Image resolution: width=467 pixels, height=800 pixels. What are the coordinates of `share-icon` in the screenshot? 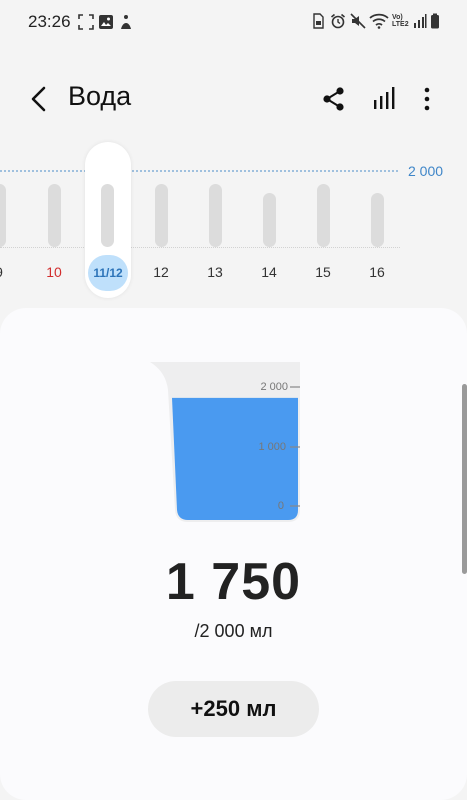 It's located at (333, 99).